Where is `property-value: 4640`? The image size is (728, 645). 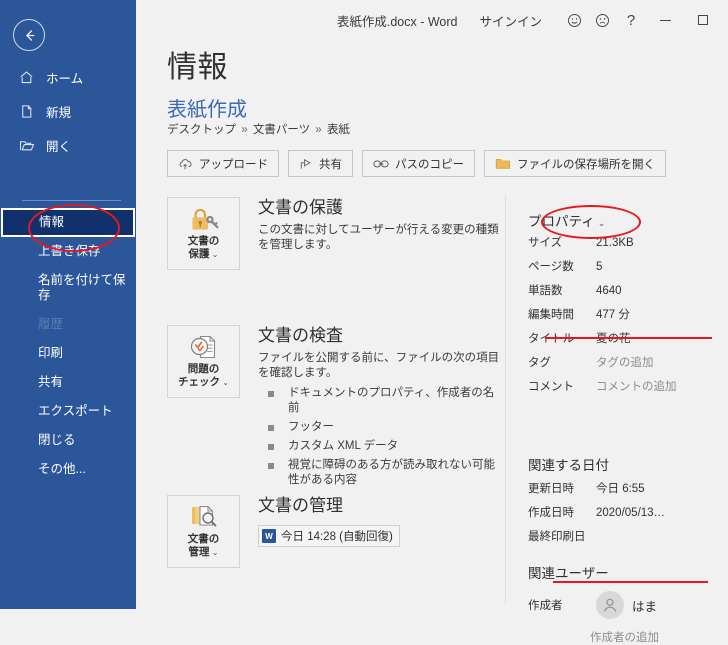
property-value: 4640 is located at coordinates (609, 291).